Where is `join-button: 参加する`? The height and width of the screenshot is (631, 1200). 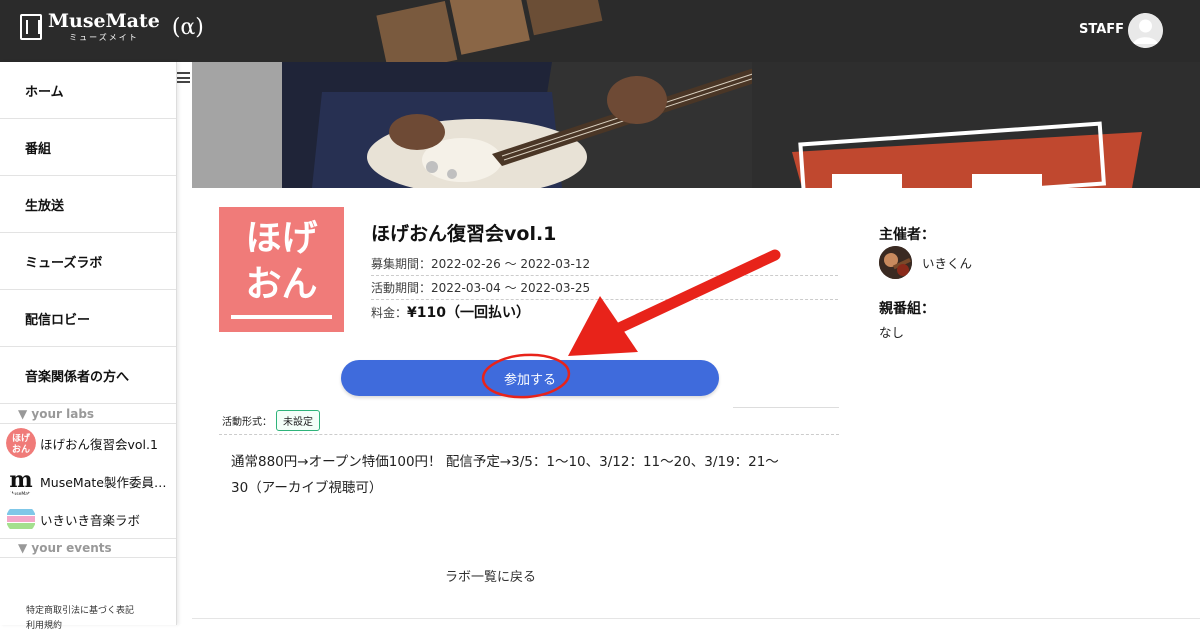
join-button: 参加する is located at coordinates (530, 378).